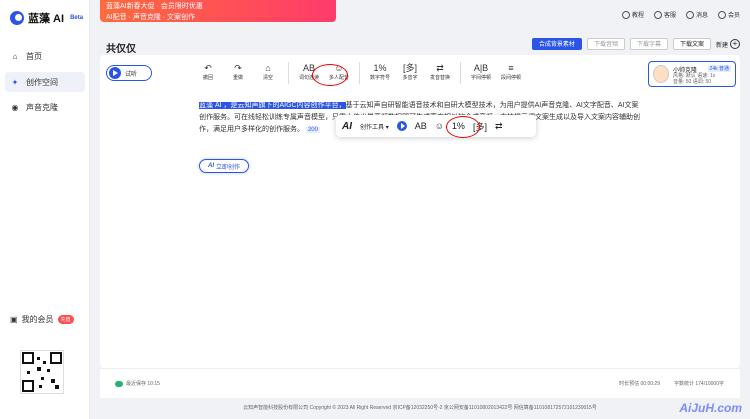  I want to click on multi-voice-icon: ☺, so click(439, 126).